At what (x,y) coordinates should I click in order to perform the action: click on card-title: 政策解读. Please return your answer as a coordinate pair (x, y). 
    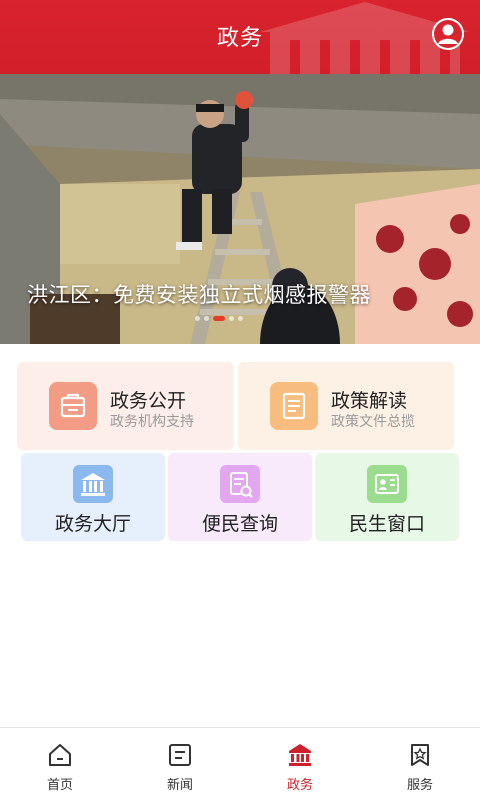
    Looking at the image, I should click on (369, 401).